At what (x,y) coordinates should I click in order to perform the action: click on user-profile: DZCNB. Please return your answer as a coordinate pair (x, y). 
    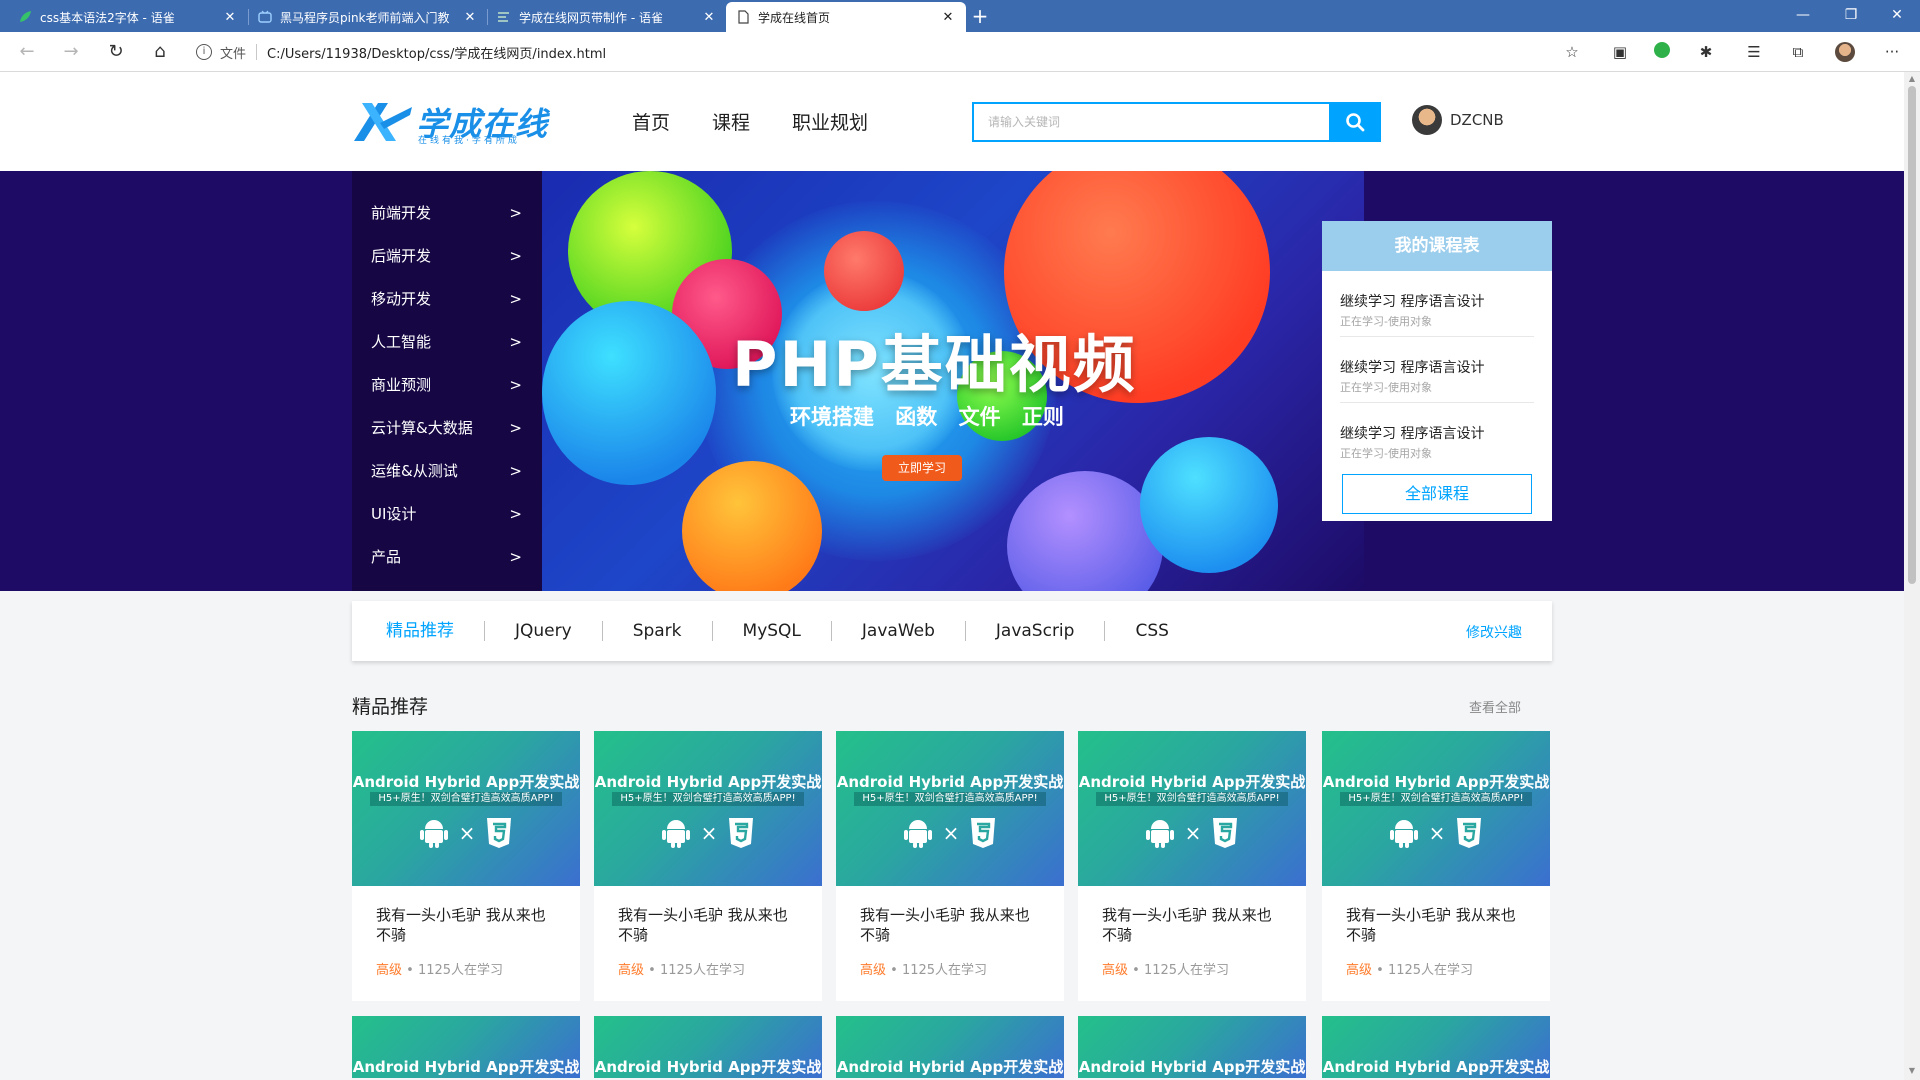
    Looking at the image, I should click on (1458, 120).